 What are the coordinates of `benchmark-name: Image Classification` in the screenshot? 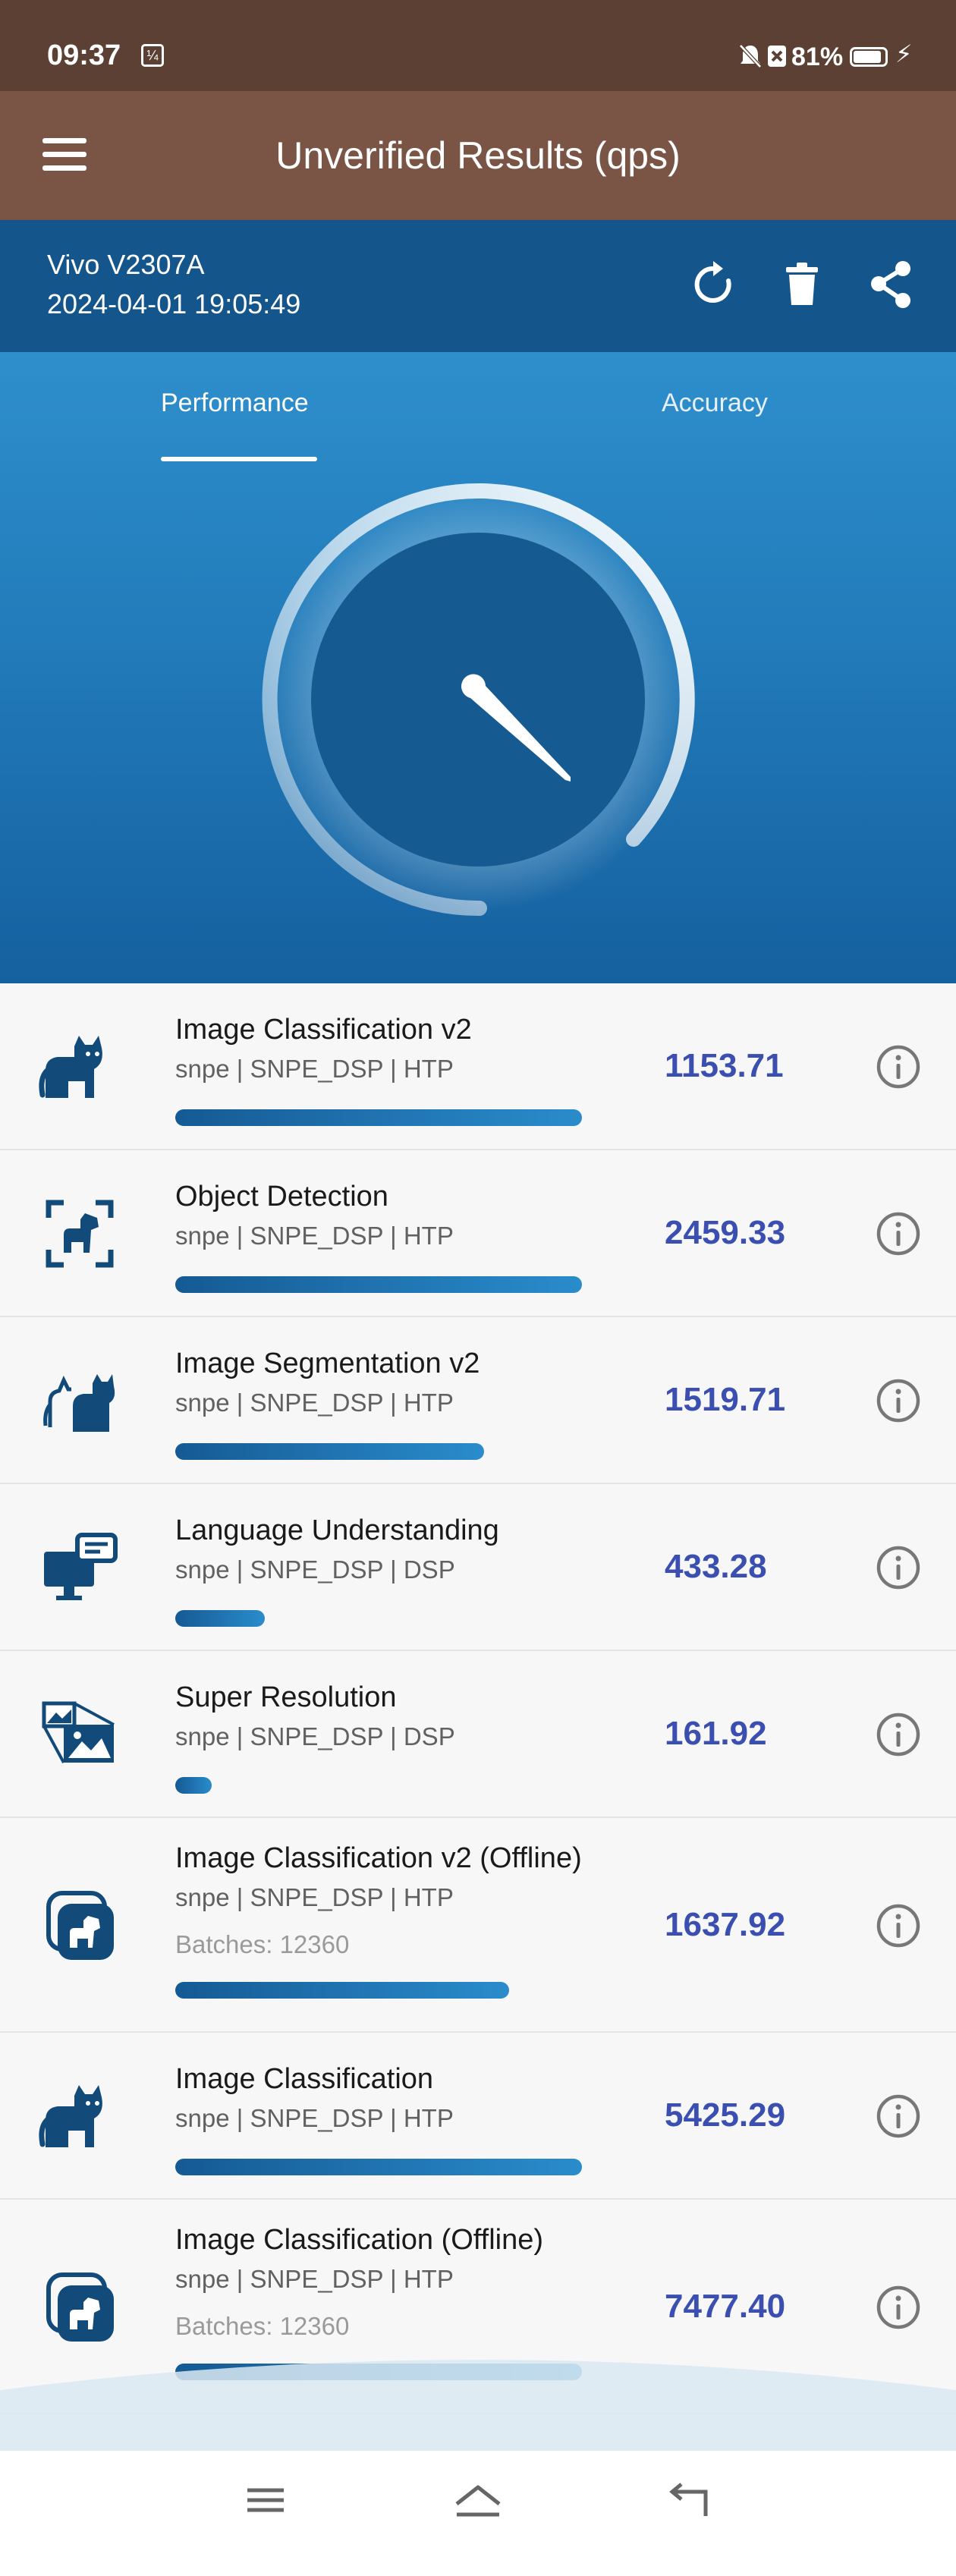 It's located at (304, 2079).